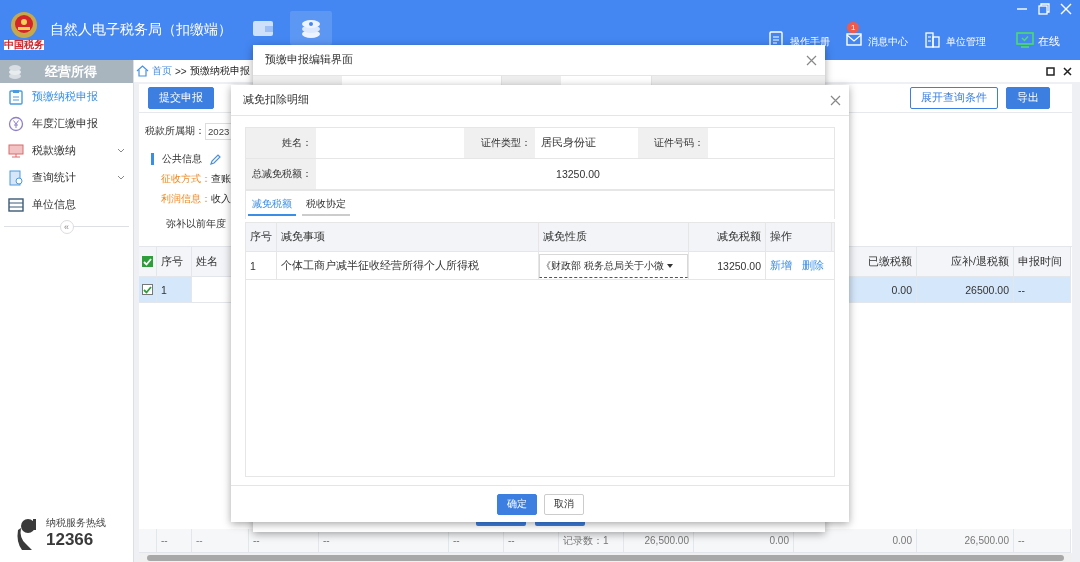 The image size is (1080, 562). What do you see at coordinates (954, 98) in the screenshot?
I see `expand-filter-button: 展开查询条件` at bounding box center [954, 98].